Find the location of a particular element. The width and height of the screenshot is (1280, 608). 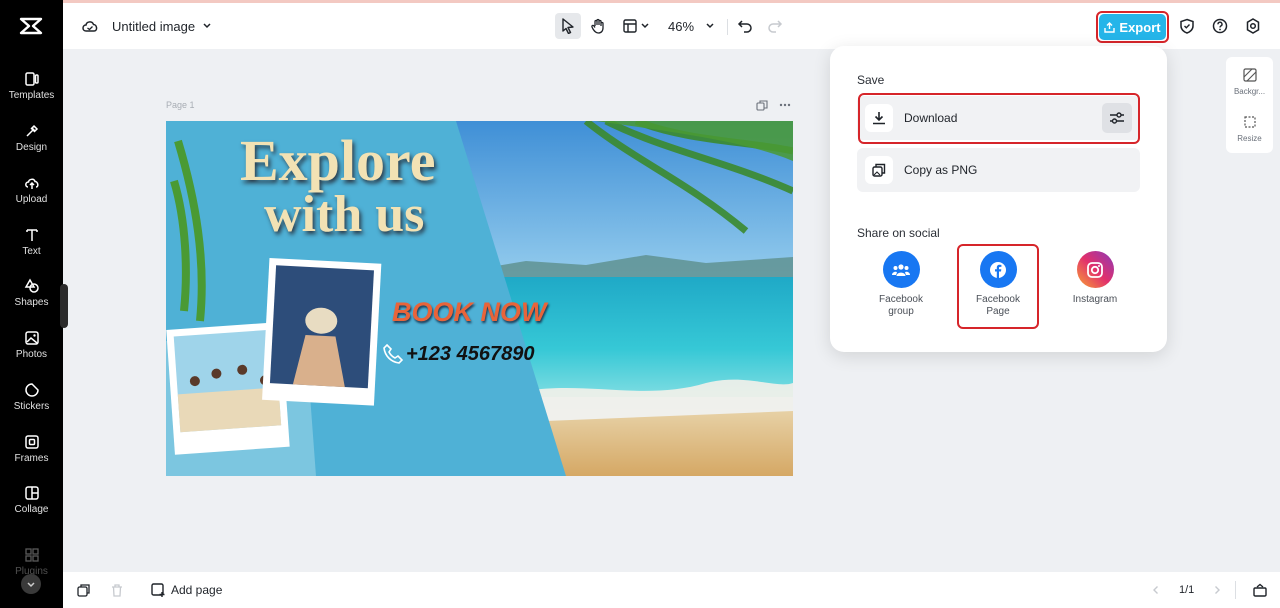

share-facebook-group-button: Facebook group is located at coordinates (901, 284).